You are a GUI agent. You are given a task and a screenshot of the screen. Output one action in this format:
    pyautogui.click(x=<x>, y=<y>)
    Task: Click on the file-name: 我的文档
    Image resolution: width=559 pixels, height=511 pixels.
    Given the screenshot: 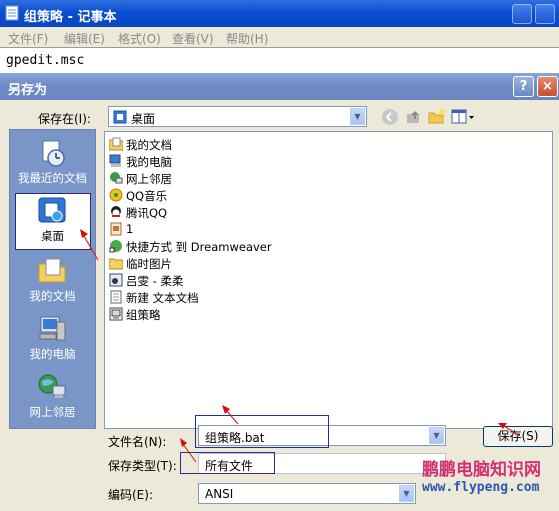 What is the action you would take?
    pyautogui.click(x=149, y=145)
    